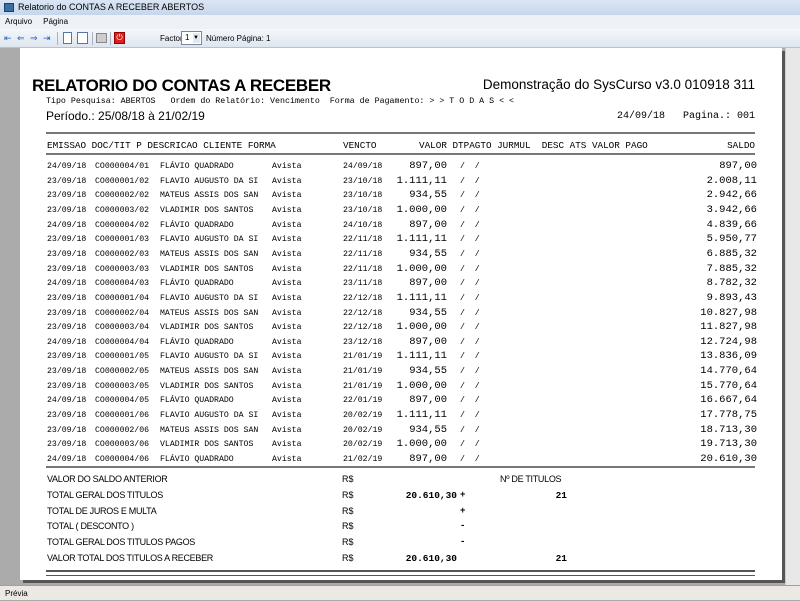 The width and height of the screenshot is (800, 601). Describe the element at coordinates (101, 38) in the screenshot. I see `print-icon` at that location.